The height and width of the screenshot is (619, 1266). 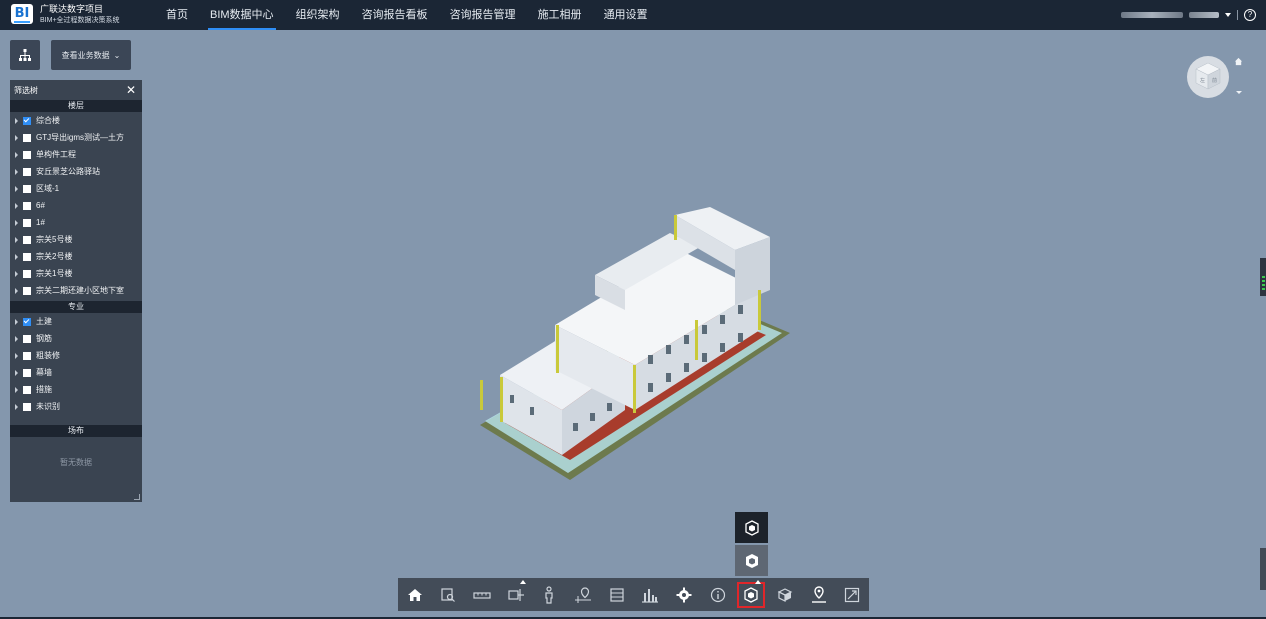 I want to click on home-button, so click(x=415, y=595).